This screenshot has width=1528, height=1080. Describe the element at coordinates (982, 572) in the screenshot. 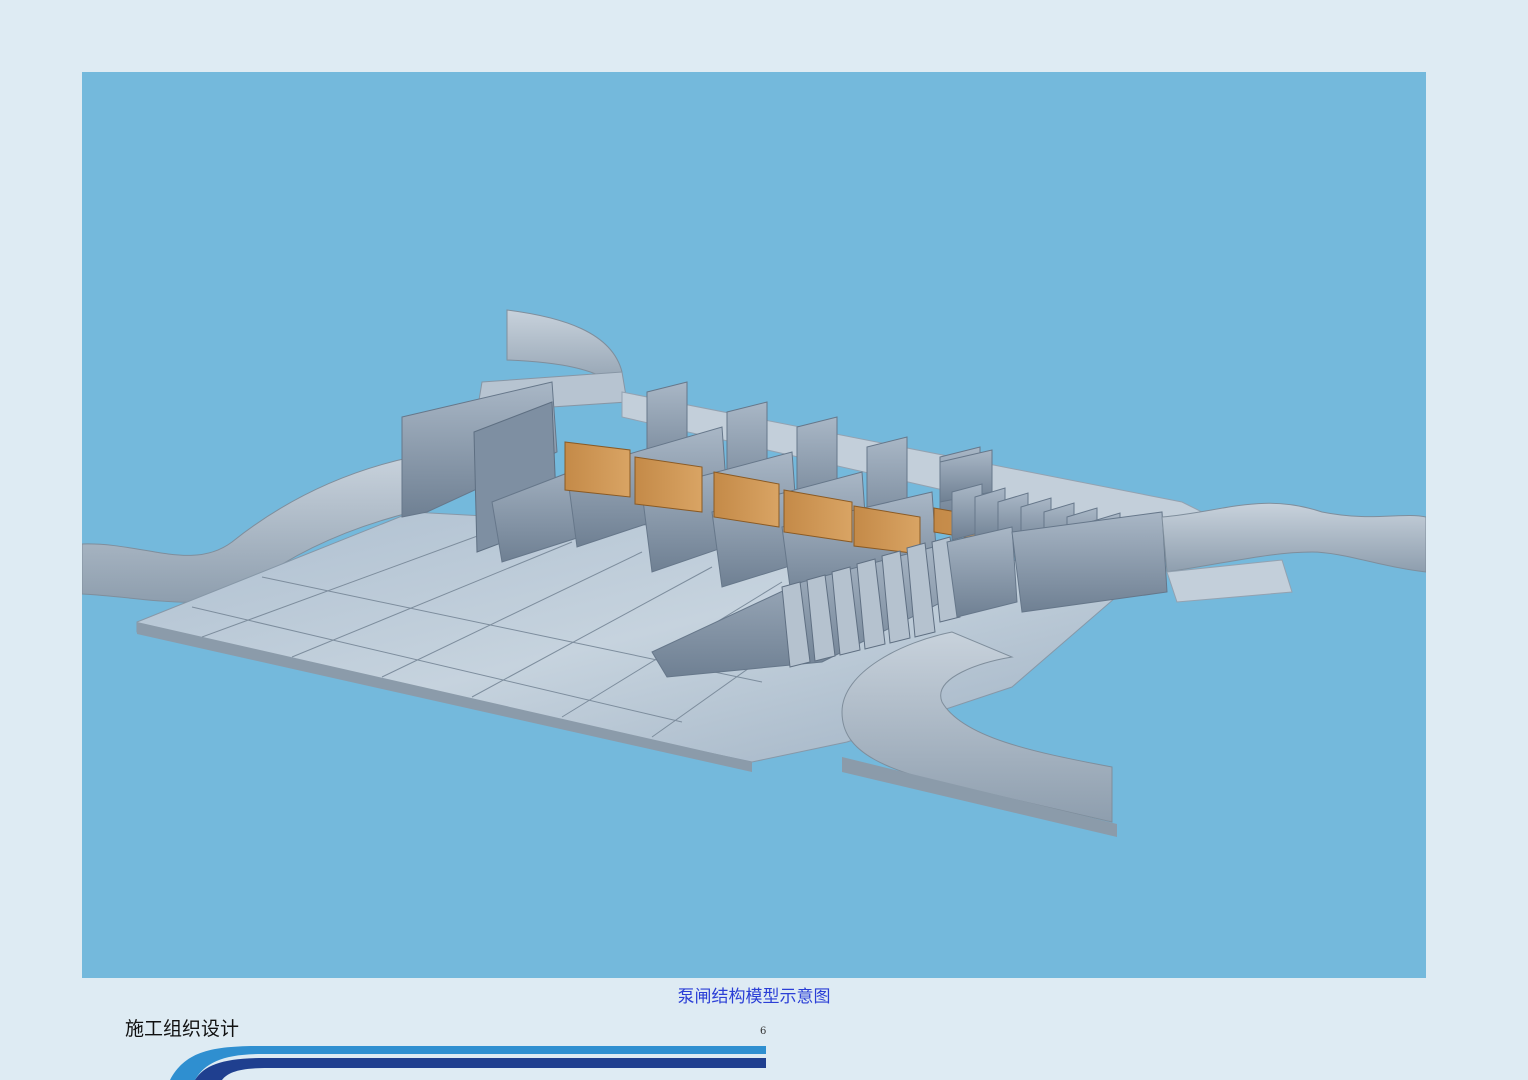

I see `right-pier-block` at that location.